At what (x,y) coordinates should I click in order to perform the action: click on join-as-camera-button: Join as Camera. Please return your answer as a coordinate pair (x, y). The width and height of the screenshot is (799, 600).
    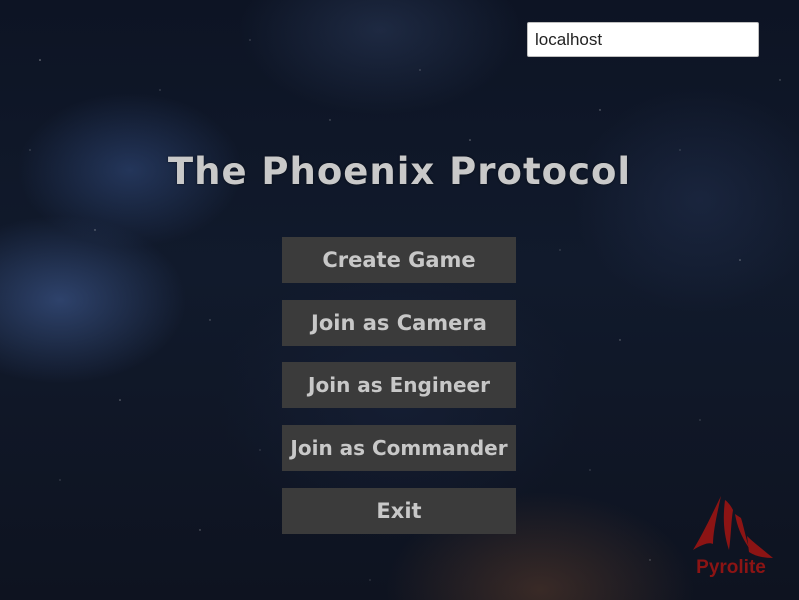
    Looking at the image, I should click on (399, 323).